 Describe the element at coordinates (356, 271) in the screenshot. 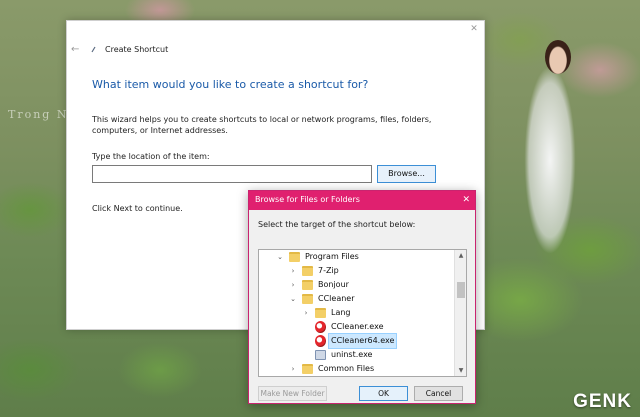

I see `tree-item: › 7-Zip` at that location.